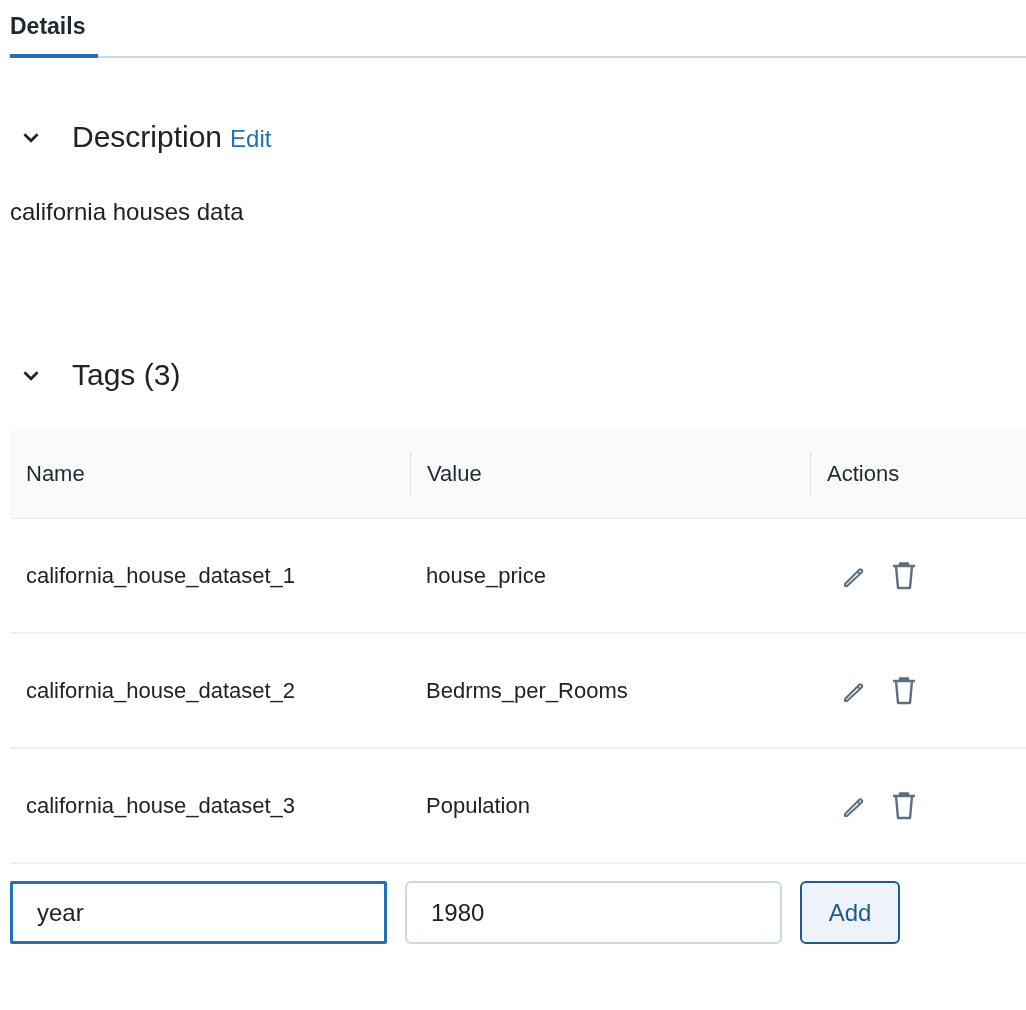 This screenshot has height=1010, width=1026. What do you see at coordinates (127, 212) in the screenshot?
I see `description-text: california houses data` at bounding box center [127, 212].